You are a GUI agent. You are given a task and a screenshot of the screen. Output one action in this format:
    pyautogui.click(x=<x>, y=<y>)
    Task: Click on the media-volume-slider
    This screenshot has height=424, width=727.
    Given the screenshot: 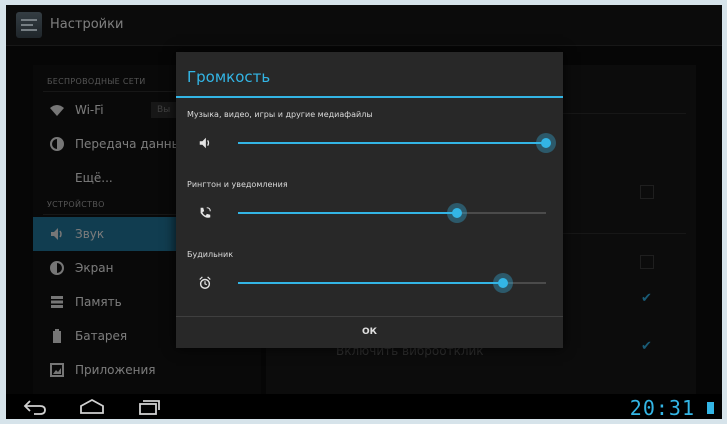 What is the action you would take?
    pyautogui.click(x=397, y=143)
    